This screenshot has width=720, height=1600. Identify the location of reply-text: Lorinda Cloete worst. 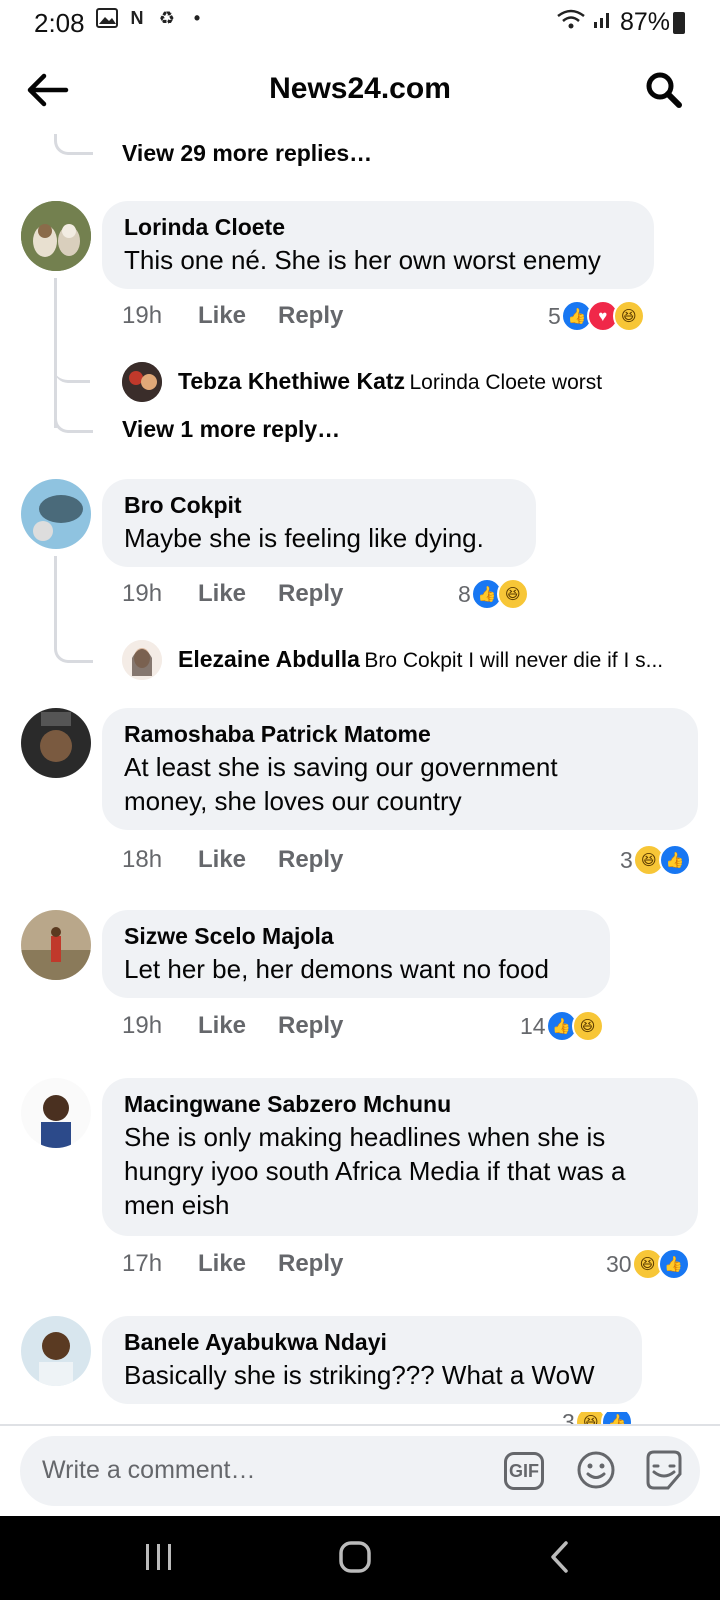
(506, 382).